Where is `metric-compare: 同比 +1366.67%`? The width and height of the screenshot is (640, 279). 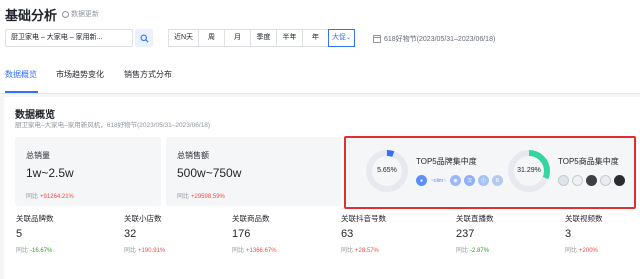 metric-compare: 同比 +1366.67% is located at coordinates (254, 249).